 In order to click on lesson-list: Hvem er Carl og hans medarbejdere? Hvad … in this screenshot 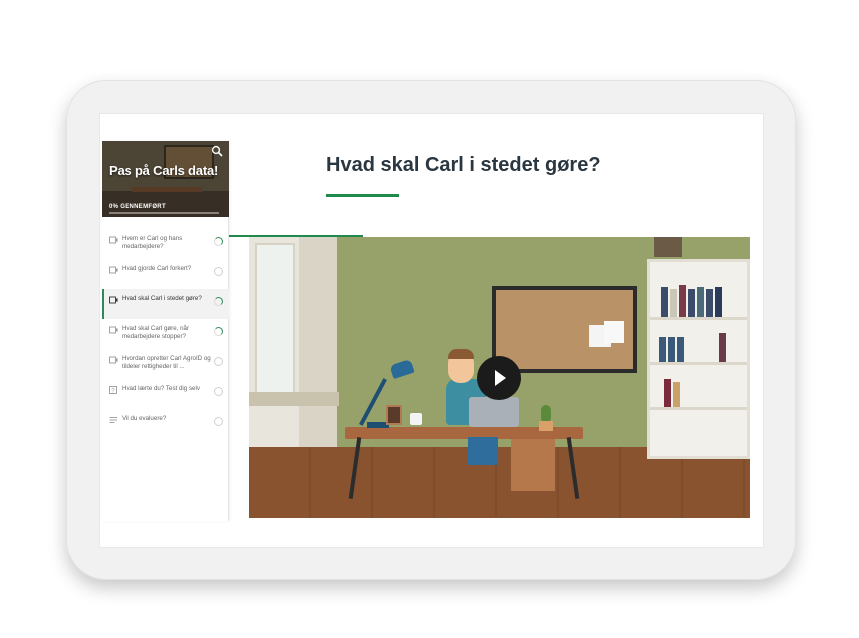, I will do `click(165, 334)`.